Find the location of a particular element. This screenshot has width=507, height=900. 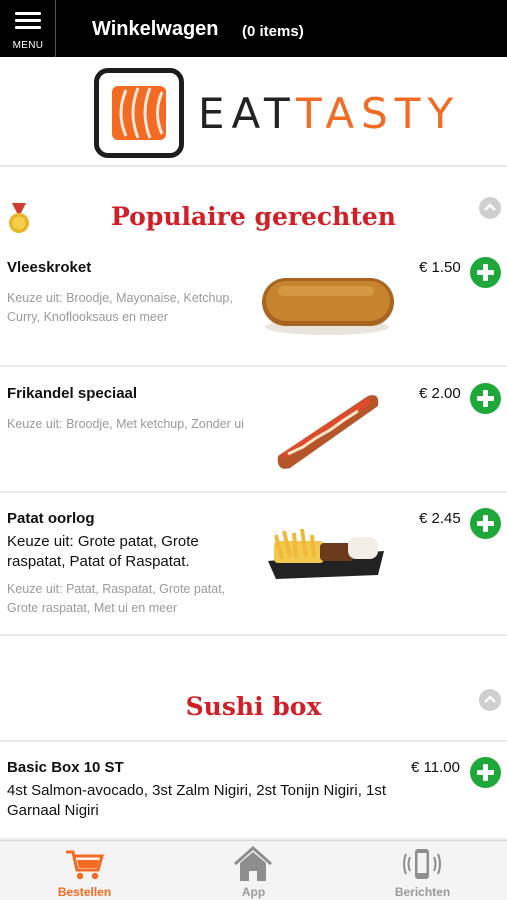

section-header-populair: Populaire gerechten is located at coordinates (253, 215).